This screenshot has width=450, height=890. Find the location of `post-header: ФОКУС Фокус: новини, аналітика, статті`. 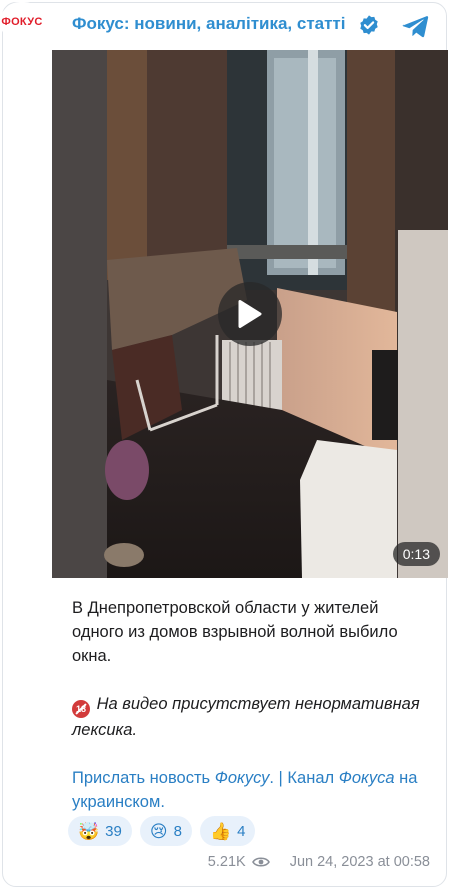

post-header: ФОКУС Фокус: новини, аналітика, статті is located at coordinates (225, 25).